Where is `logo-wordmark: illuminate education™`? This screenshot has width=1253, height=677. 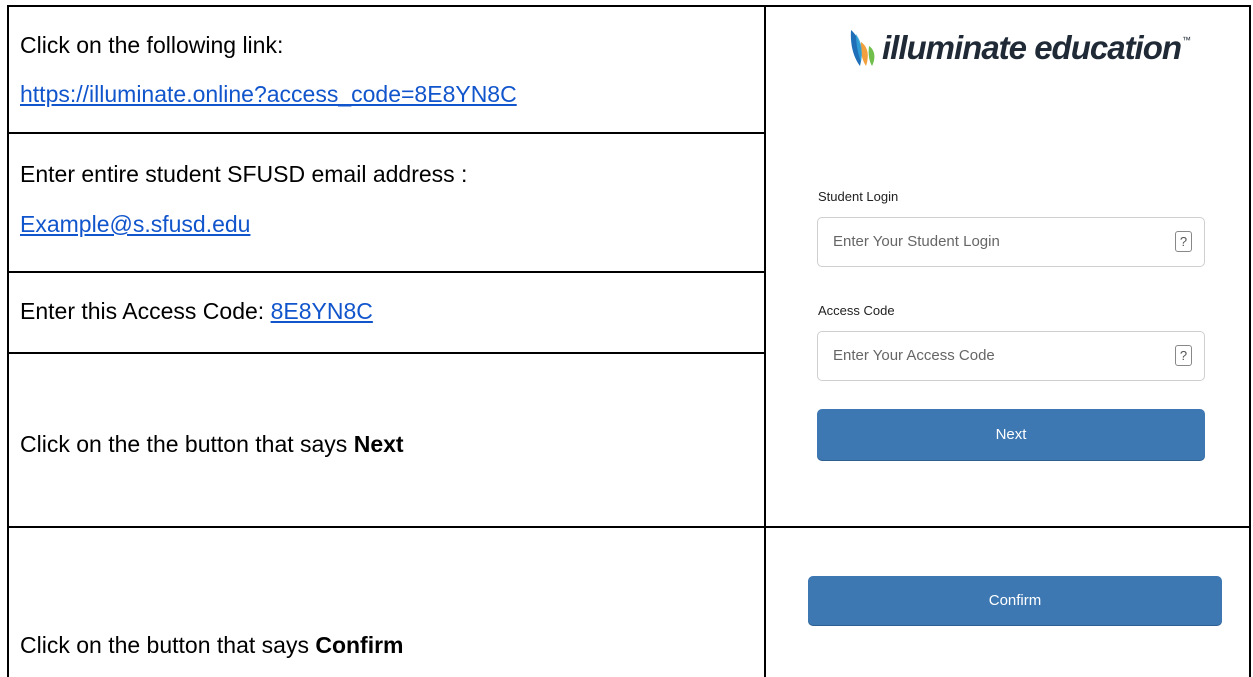 logo-wordmark: illuminate education™ is located at coordinates (1036, 48).